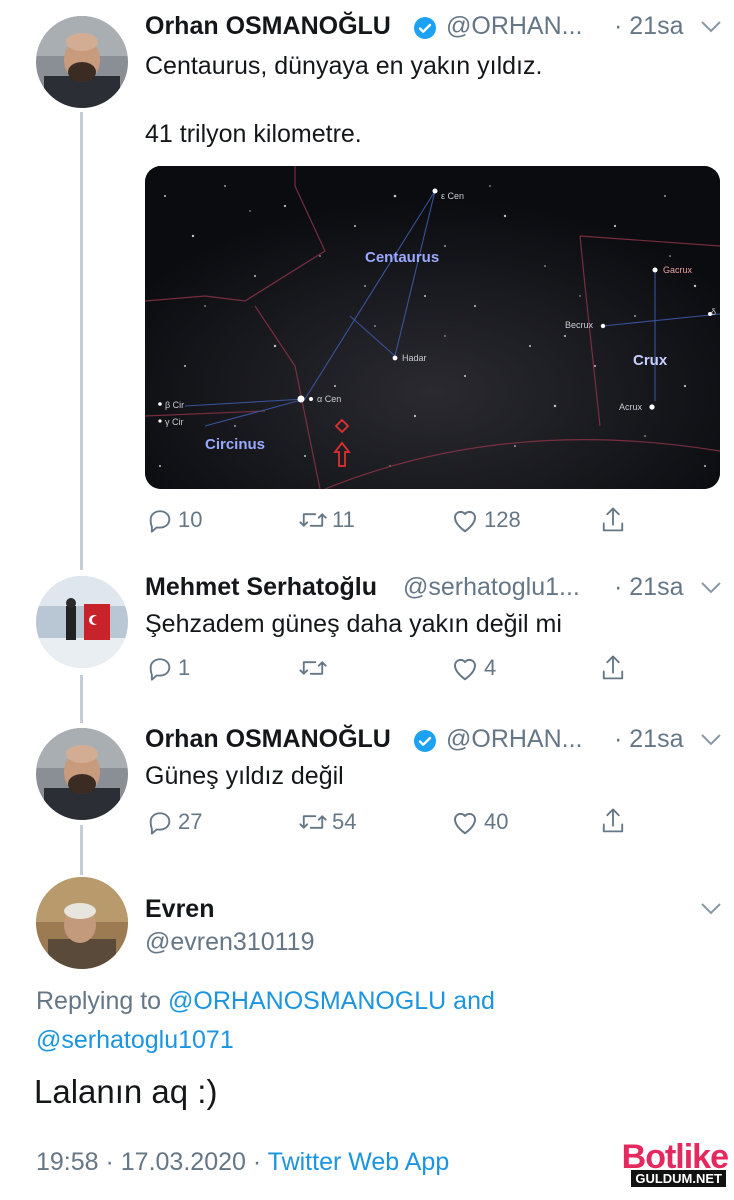 This screenshot has height=1200, width=734. What do you see at coordinates (631, 407) in the screenshot?
I see `star-map-label-acrux: Acrux` at bounding box center [631, 407].